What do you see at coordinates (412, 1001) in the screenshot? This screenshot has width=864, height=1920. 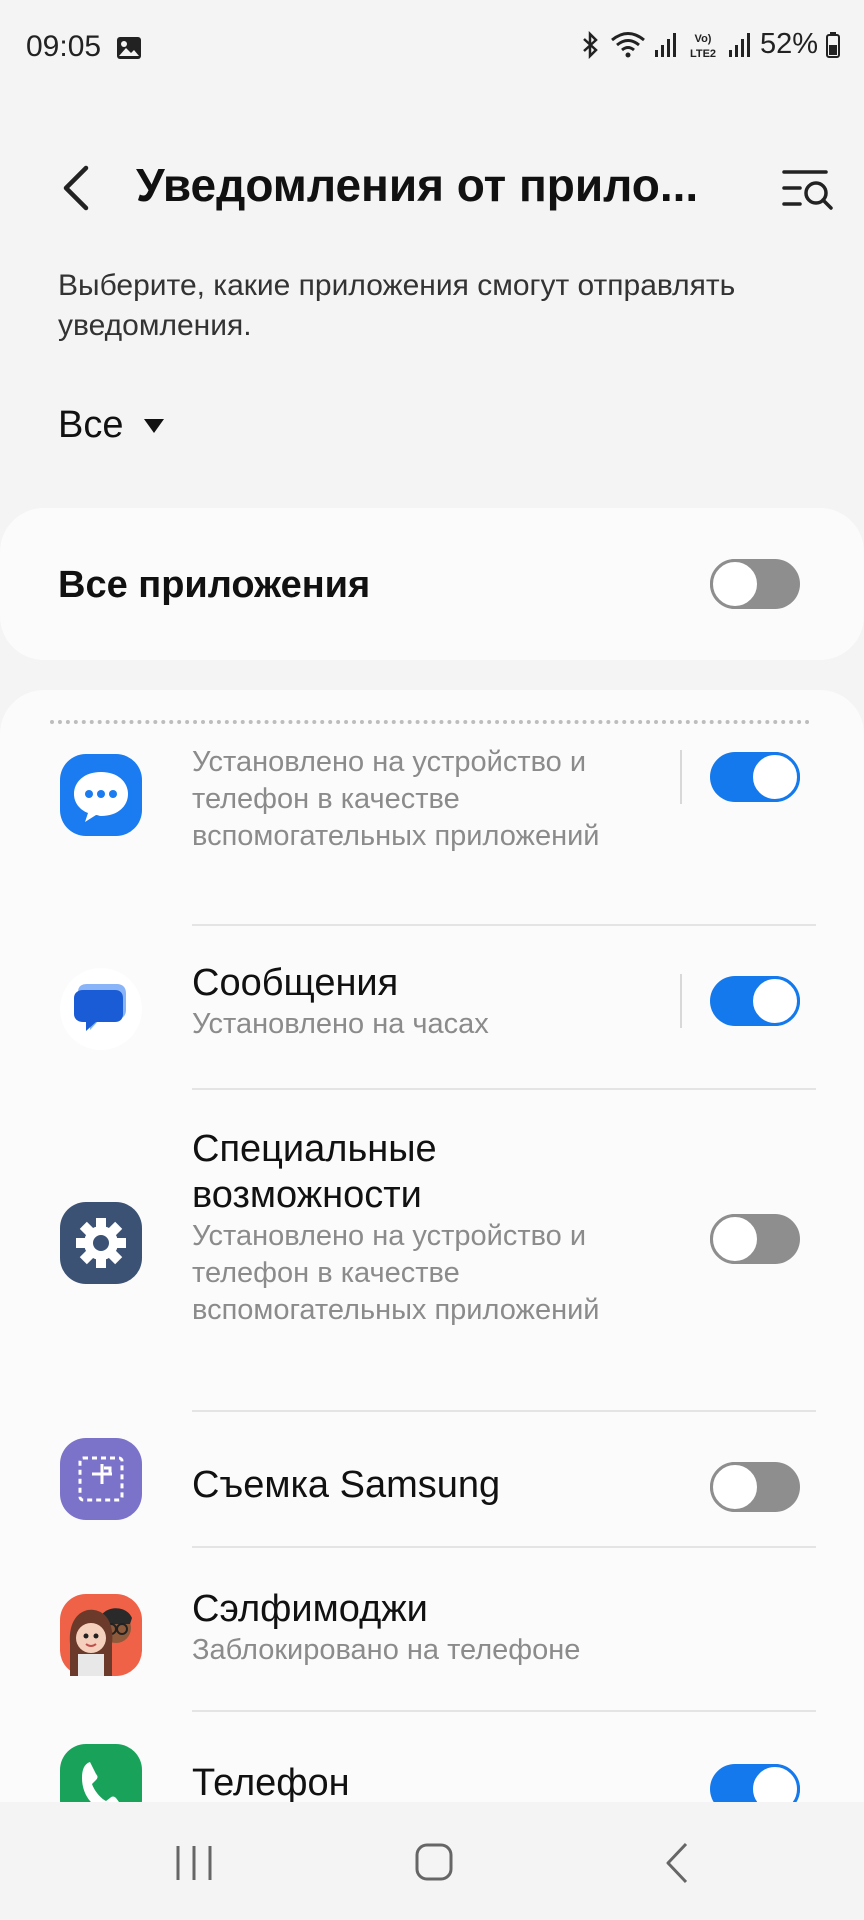 I see `list-item-texts: Сообщения Установлено на часах` at bounding box center [412, 1001].